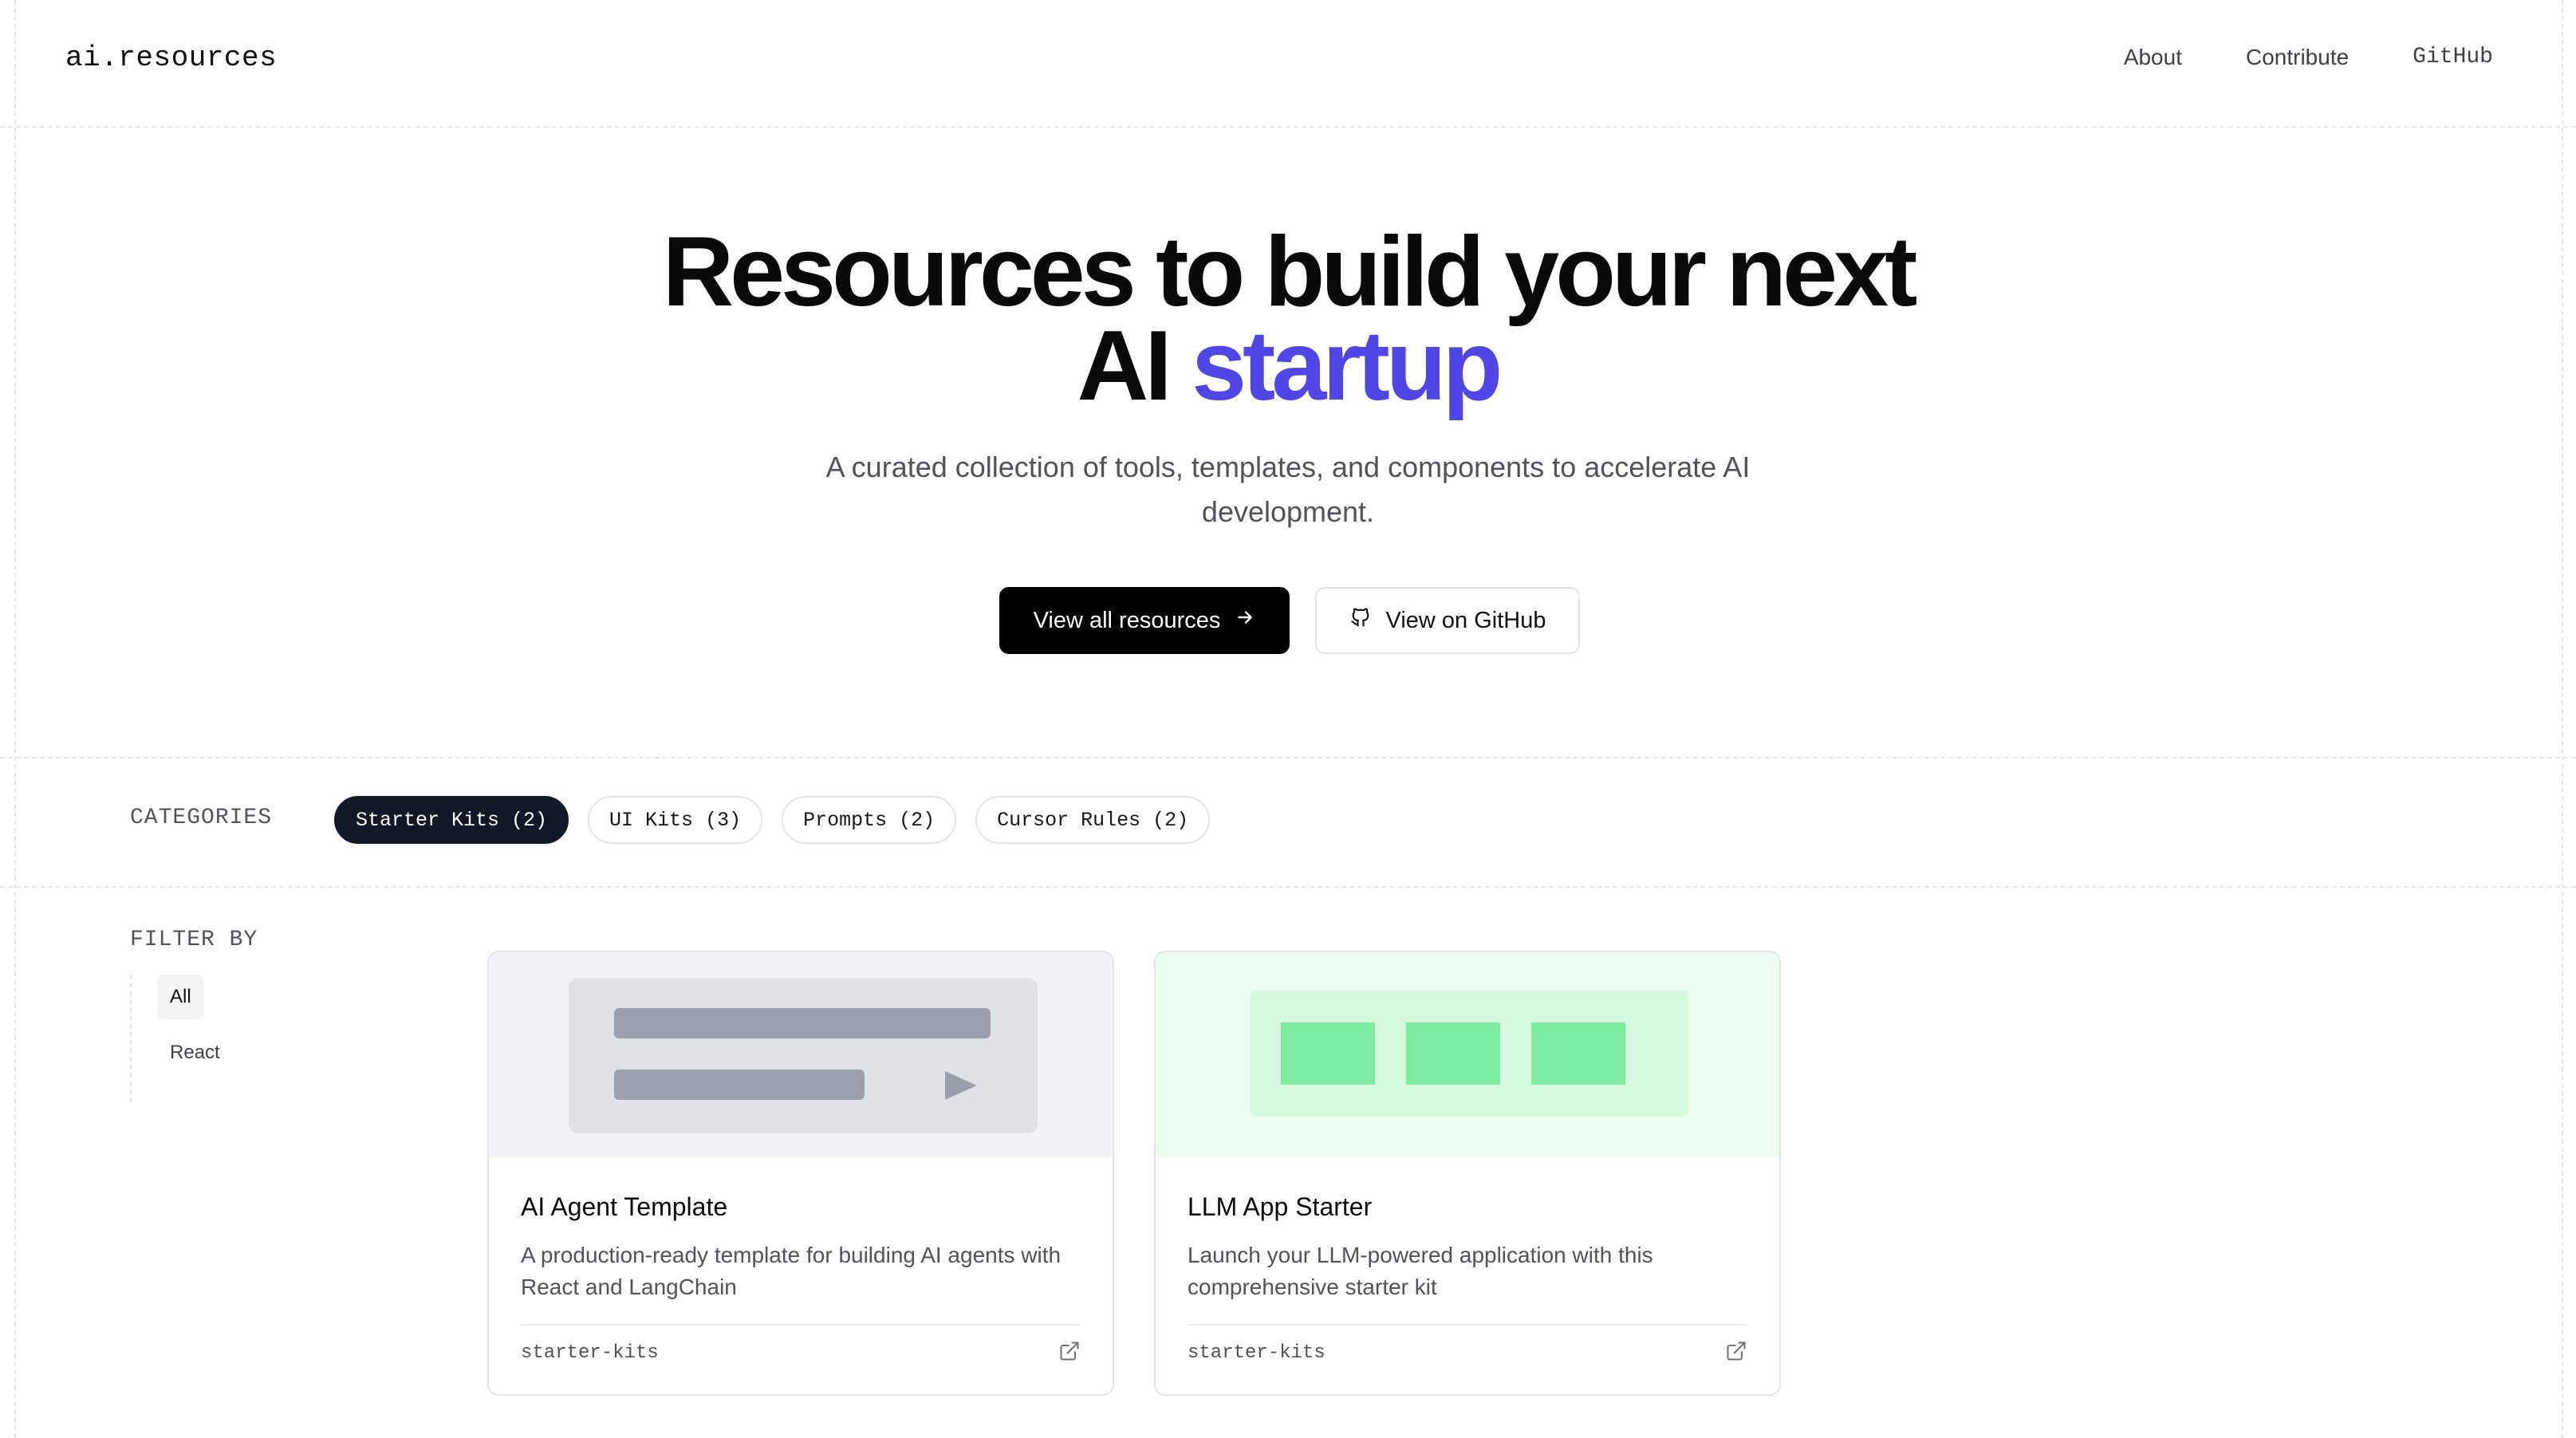 The height and width of the screenshot is (1438, 2576). Describe the element at coordinates (2153, 57) in the screenshot. I see `nav-about-link: About` at that location.